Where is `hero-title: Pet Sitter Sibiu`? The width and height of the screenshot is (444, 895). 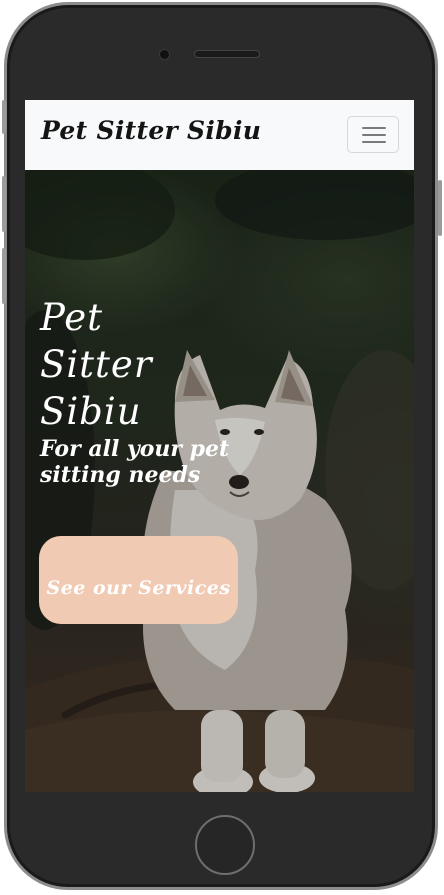 hero-title: Pet Sitter Sibiu is located at coordinates (96, 364).